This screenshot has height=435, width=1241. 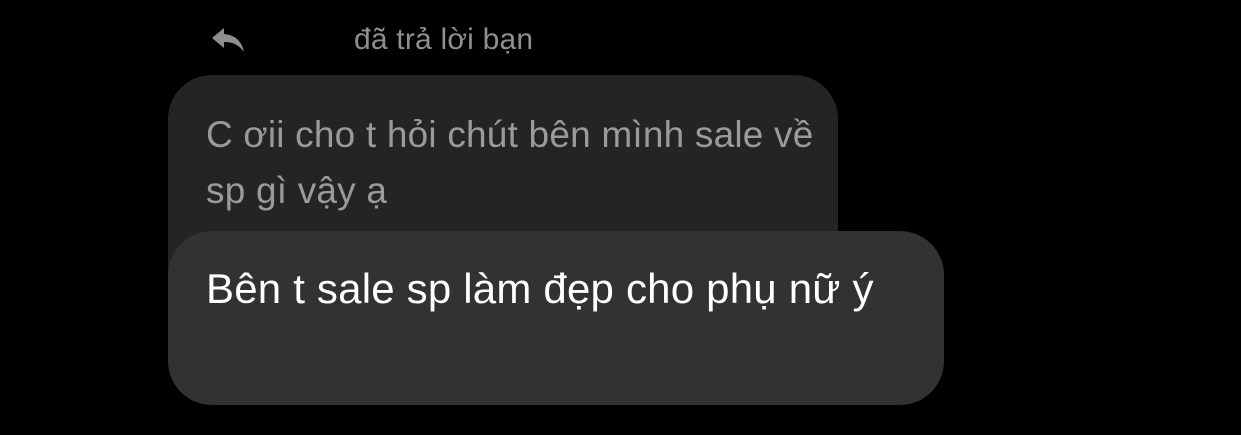 I want to click on reply-arrow-icon, so click(x=228, y=40).